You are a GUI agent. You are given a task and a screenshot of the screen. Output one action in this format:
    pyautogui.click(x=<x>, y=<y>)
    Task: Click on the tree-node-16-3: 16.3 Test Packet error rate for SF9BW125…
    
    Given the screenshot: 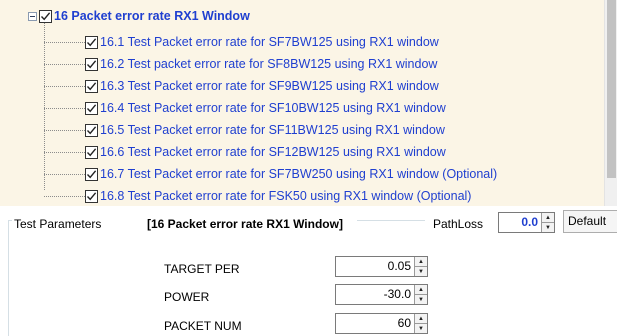 What is the action you would take?
    pyautogui.click(x=262, y=86)
    